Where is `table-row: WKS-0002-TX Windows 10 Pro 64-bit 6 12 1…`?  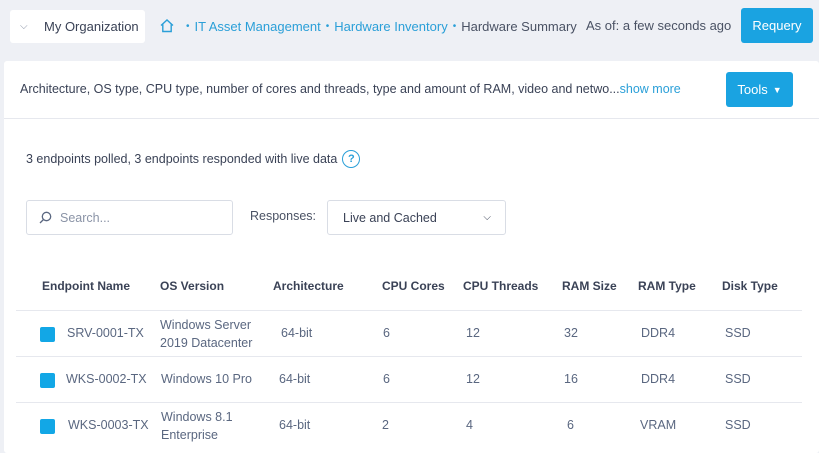 table-row: WKS-0002-TX Windows 10 Pro 64-bit 6 12 1… is located at coordinates (409, 379).